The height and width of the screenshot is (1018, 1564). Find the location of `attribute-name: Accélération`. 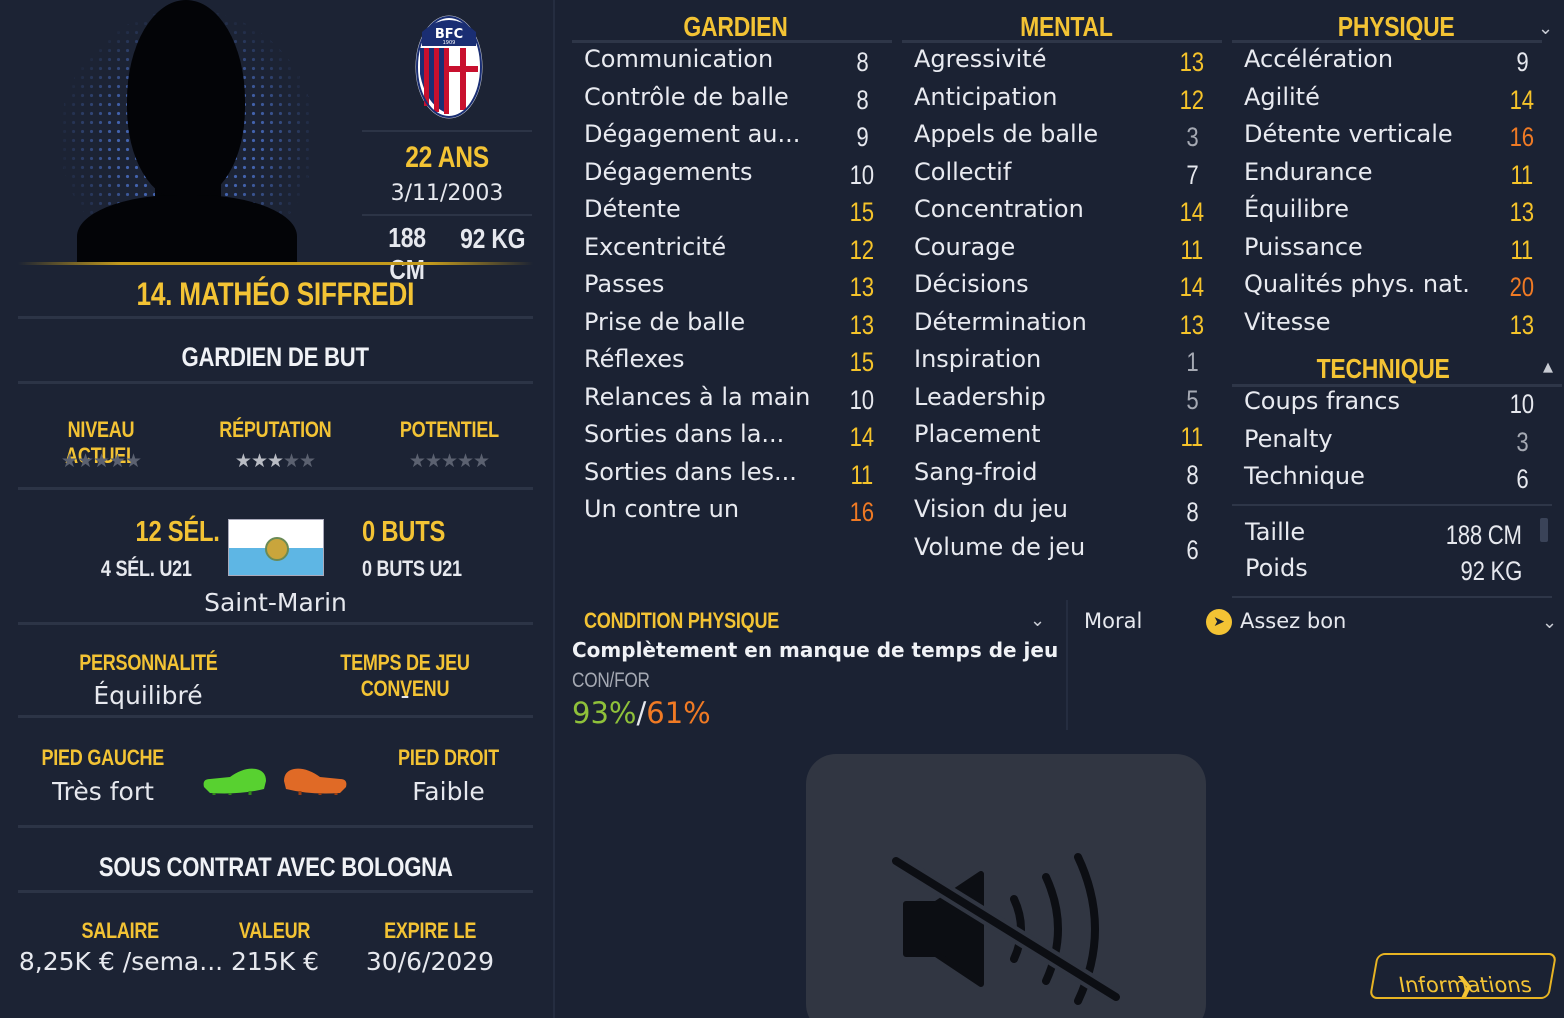

attribute-name: Accélération is located at coordinates (1319, 59).